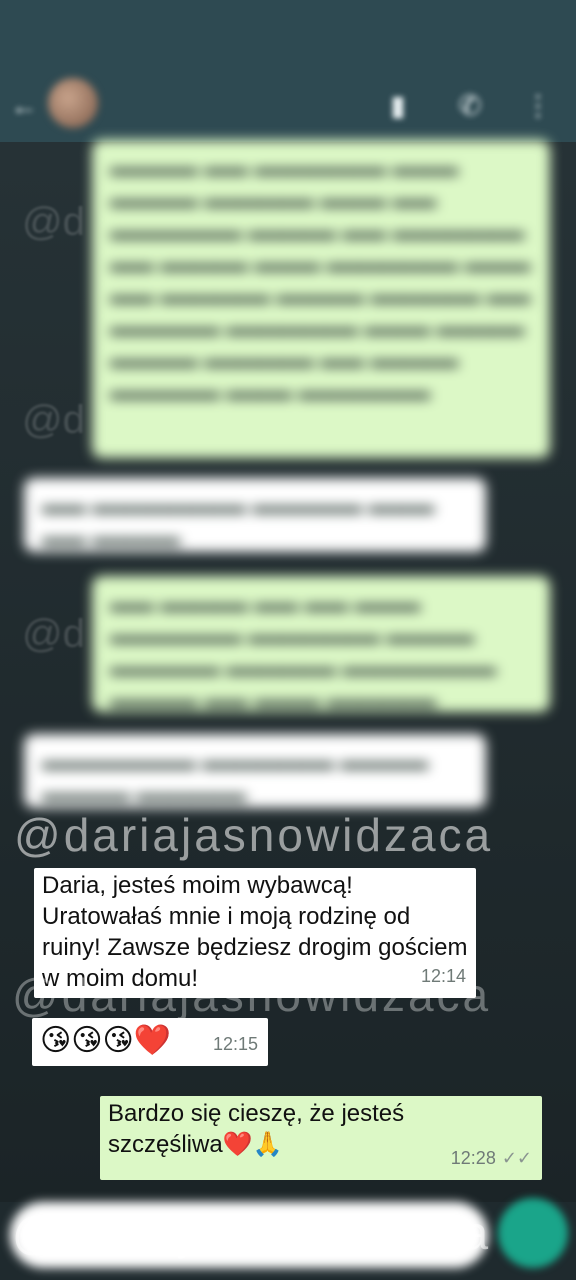  Describe the element at coordinates (24, 106) in the screenshot. I see `arrow-left-icon: ←` at that location.